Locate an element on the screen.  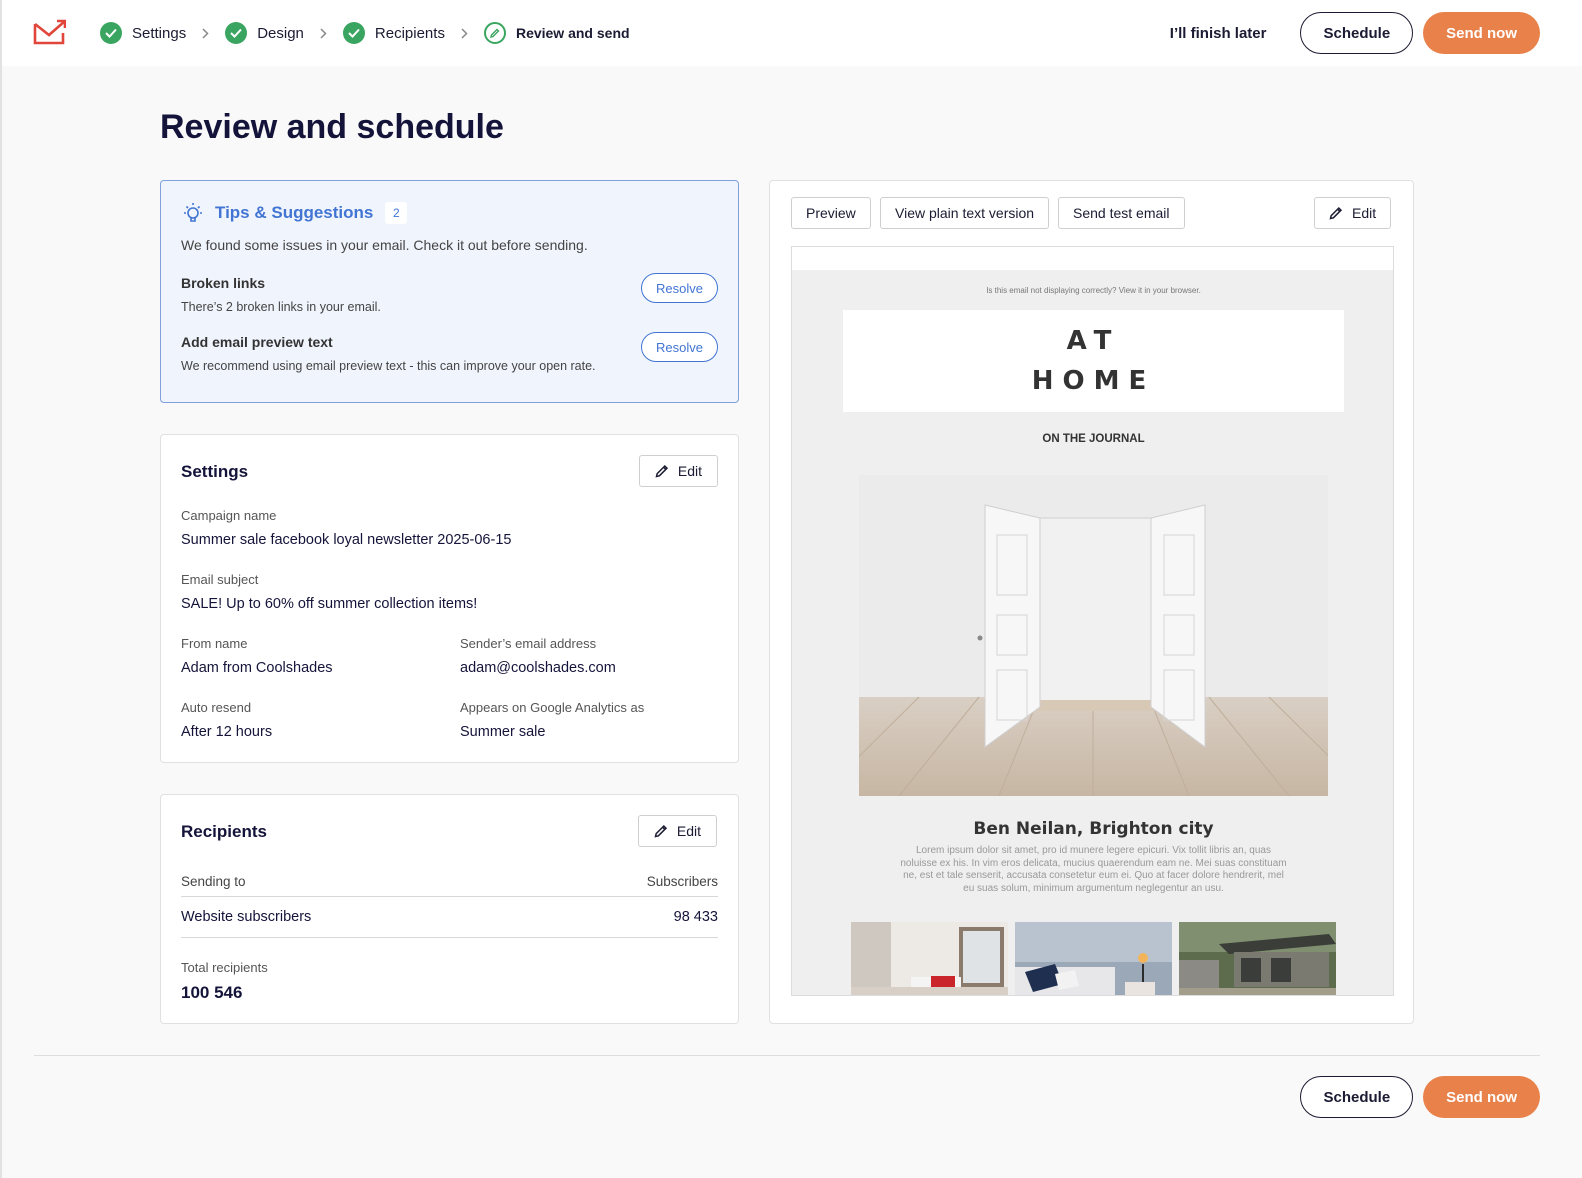
column-header-sending-to: Sending to is located at coordinates (213, 881).